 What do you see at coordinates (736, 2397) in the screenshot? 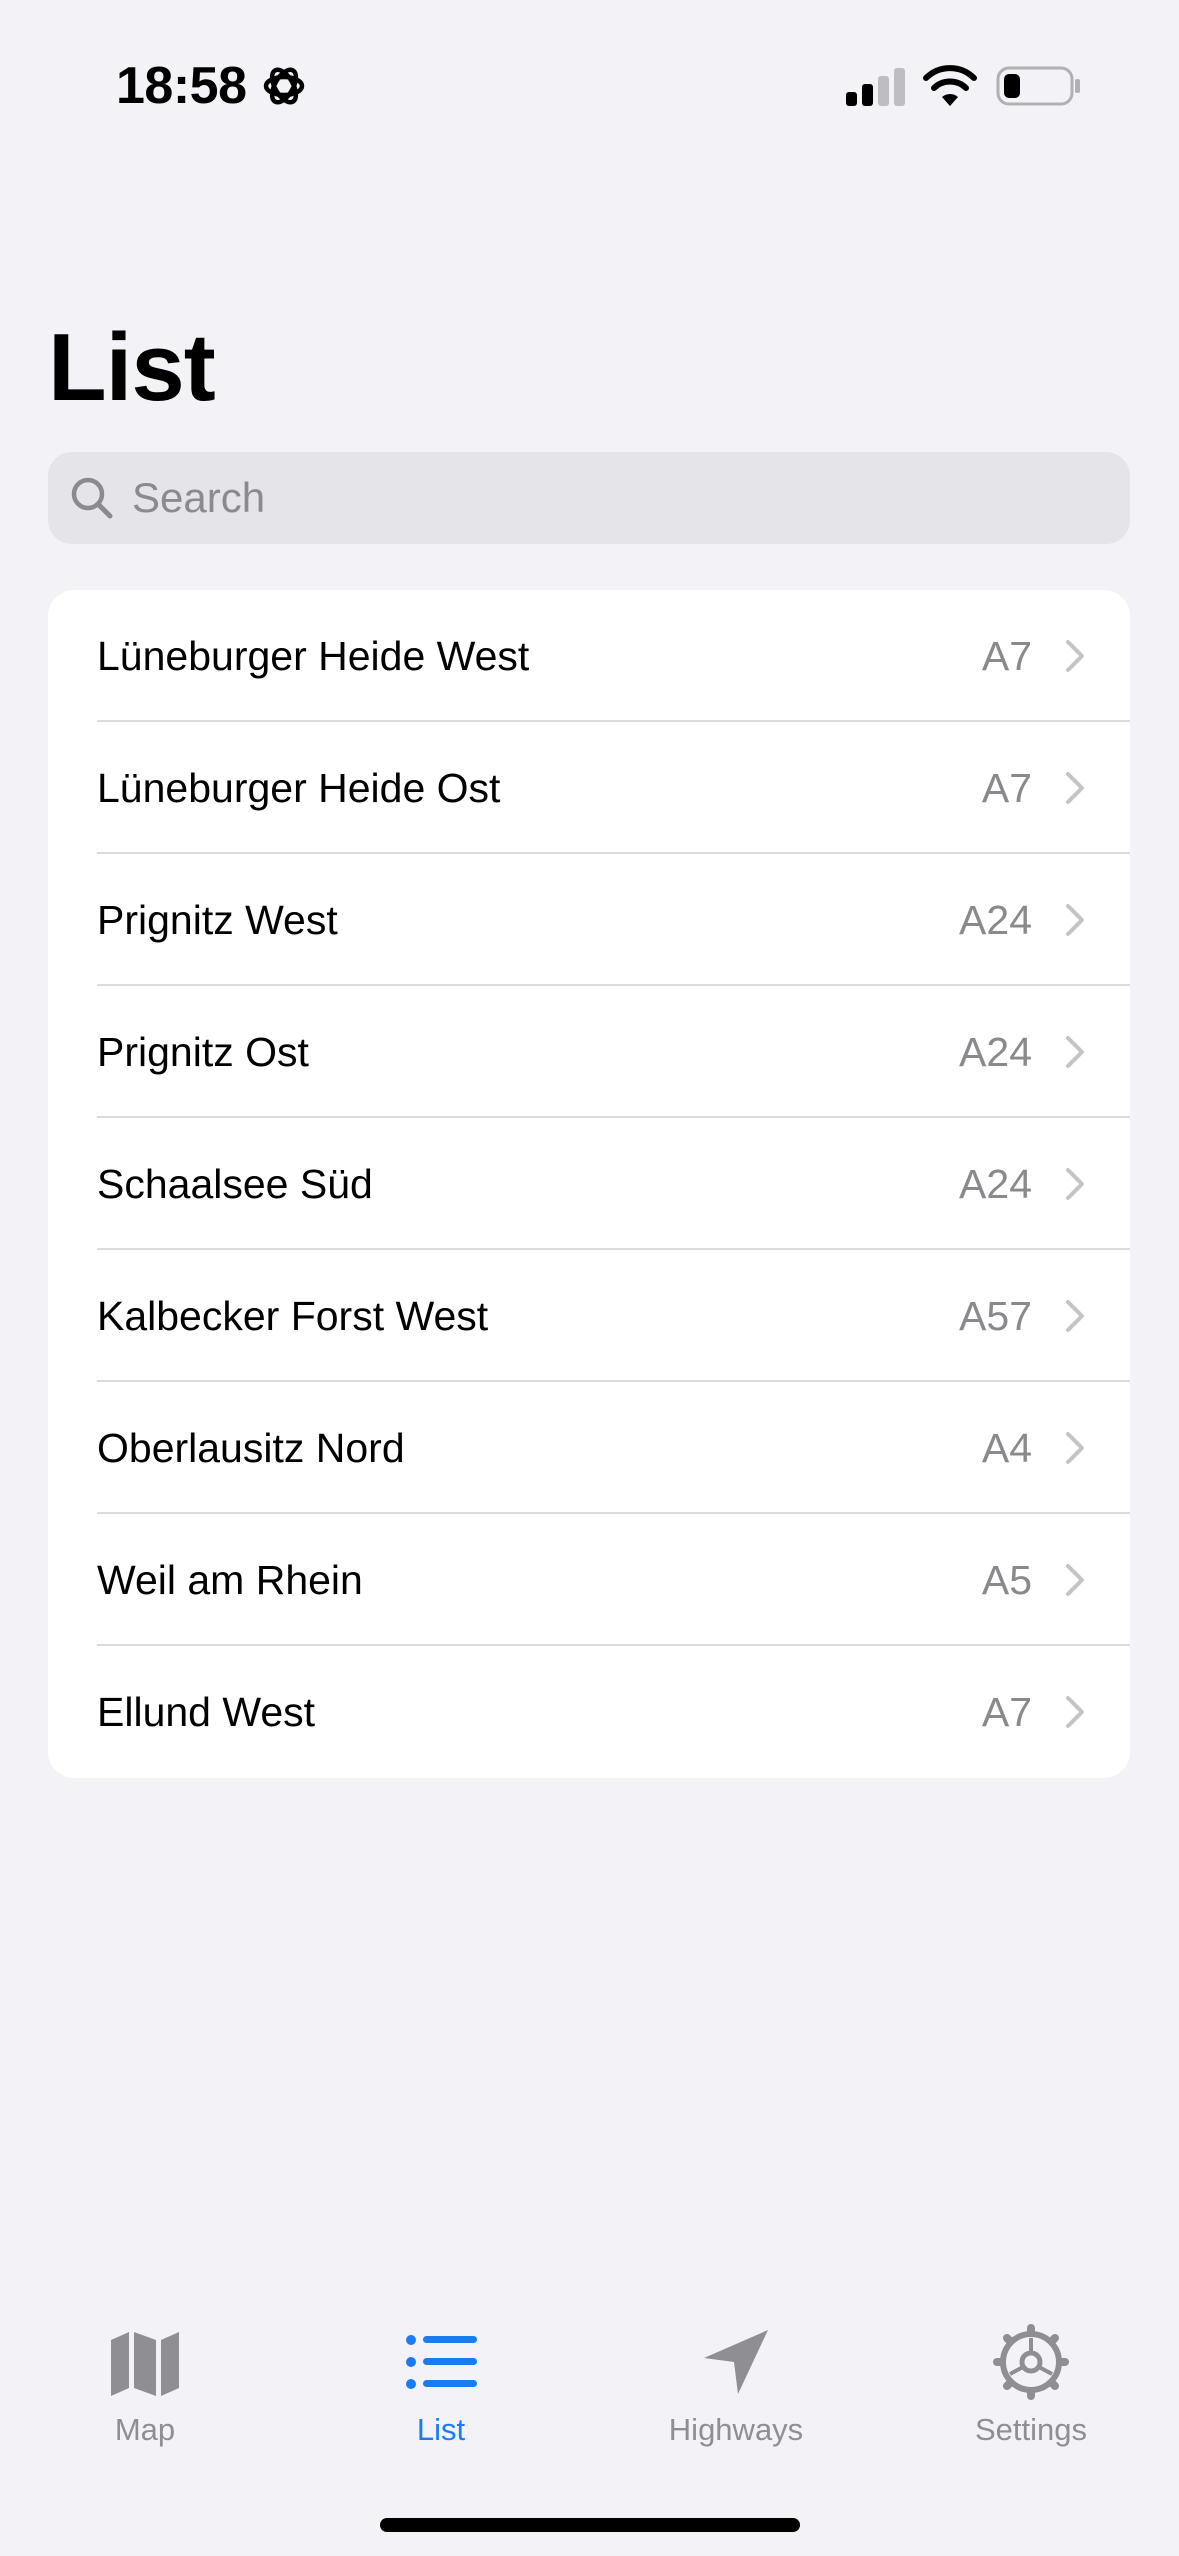
I see `tab-highways: Highways` at bounding box center [736, 2397].